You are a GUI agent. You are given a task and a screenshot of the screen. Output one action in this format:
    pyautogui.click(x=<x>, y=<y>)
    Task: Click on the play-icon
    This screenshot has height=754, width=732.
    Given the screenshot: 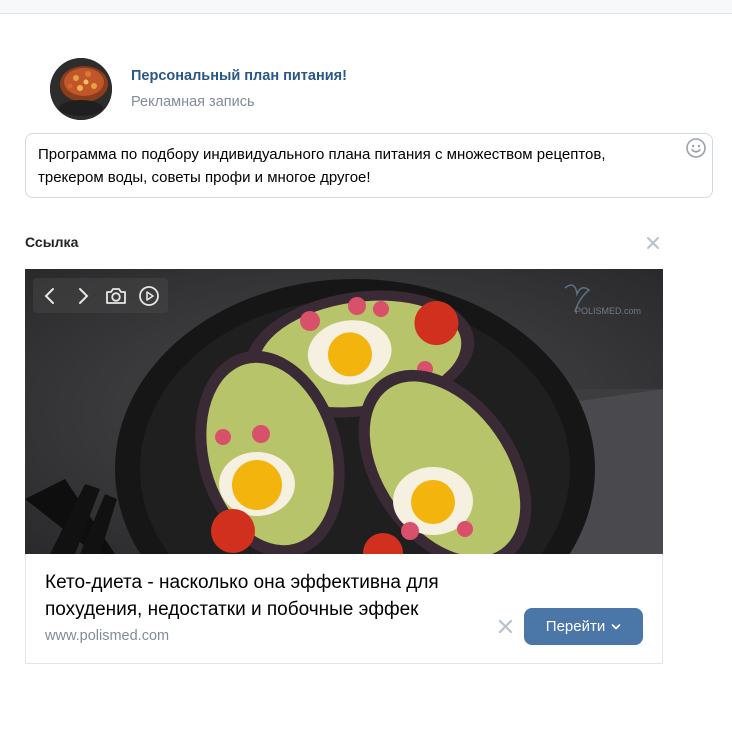 What is the action you would take?
    pyautogui.click(x=148, y=295)
    